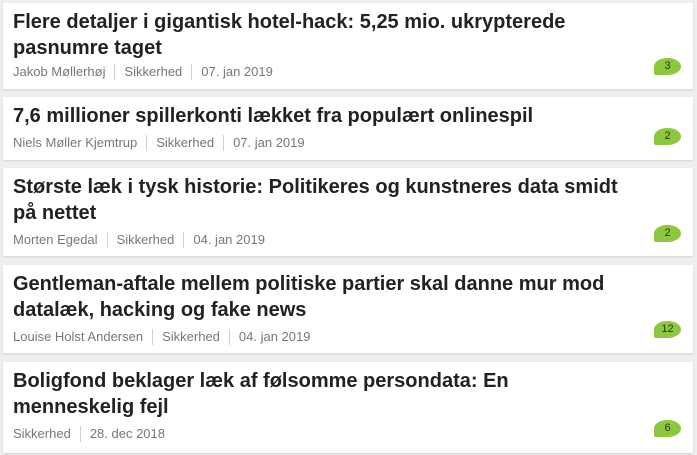 The height and width of the screenshot is (455, 697). What do you see at coordinates (60, 240) in the screenshot?
I see `article-author: Morten Egedal` at bounding box center [60, 240].